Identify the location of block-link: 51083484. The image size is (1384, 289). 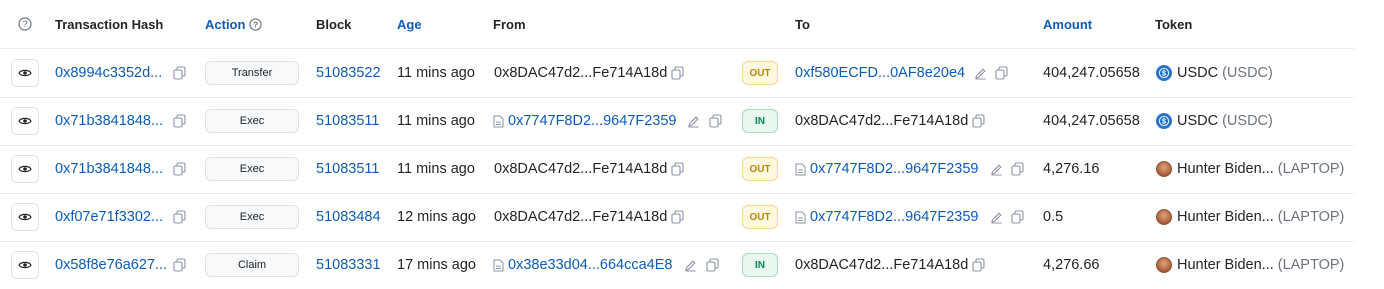
(348, 217).